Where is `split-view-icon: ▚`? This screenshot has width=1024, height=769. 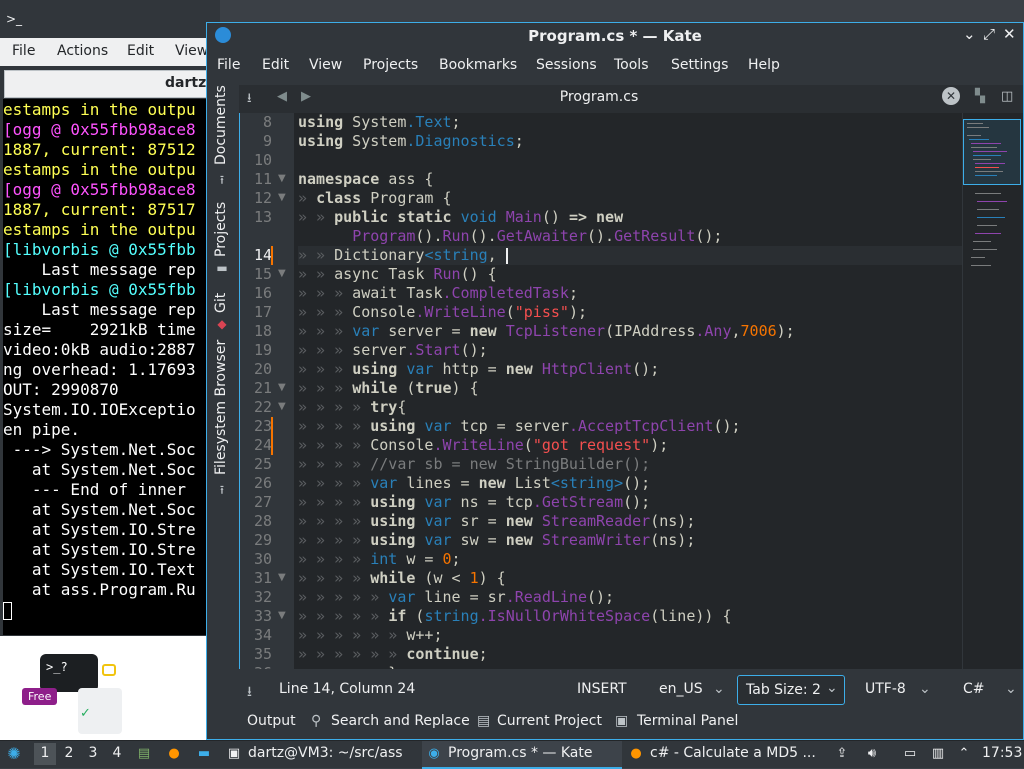
split-view-icon: ▚ is located at coordinates (980, 96).